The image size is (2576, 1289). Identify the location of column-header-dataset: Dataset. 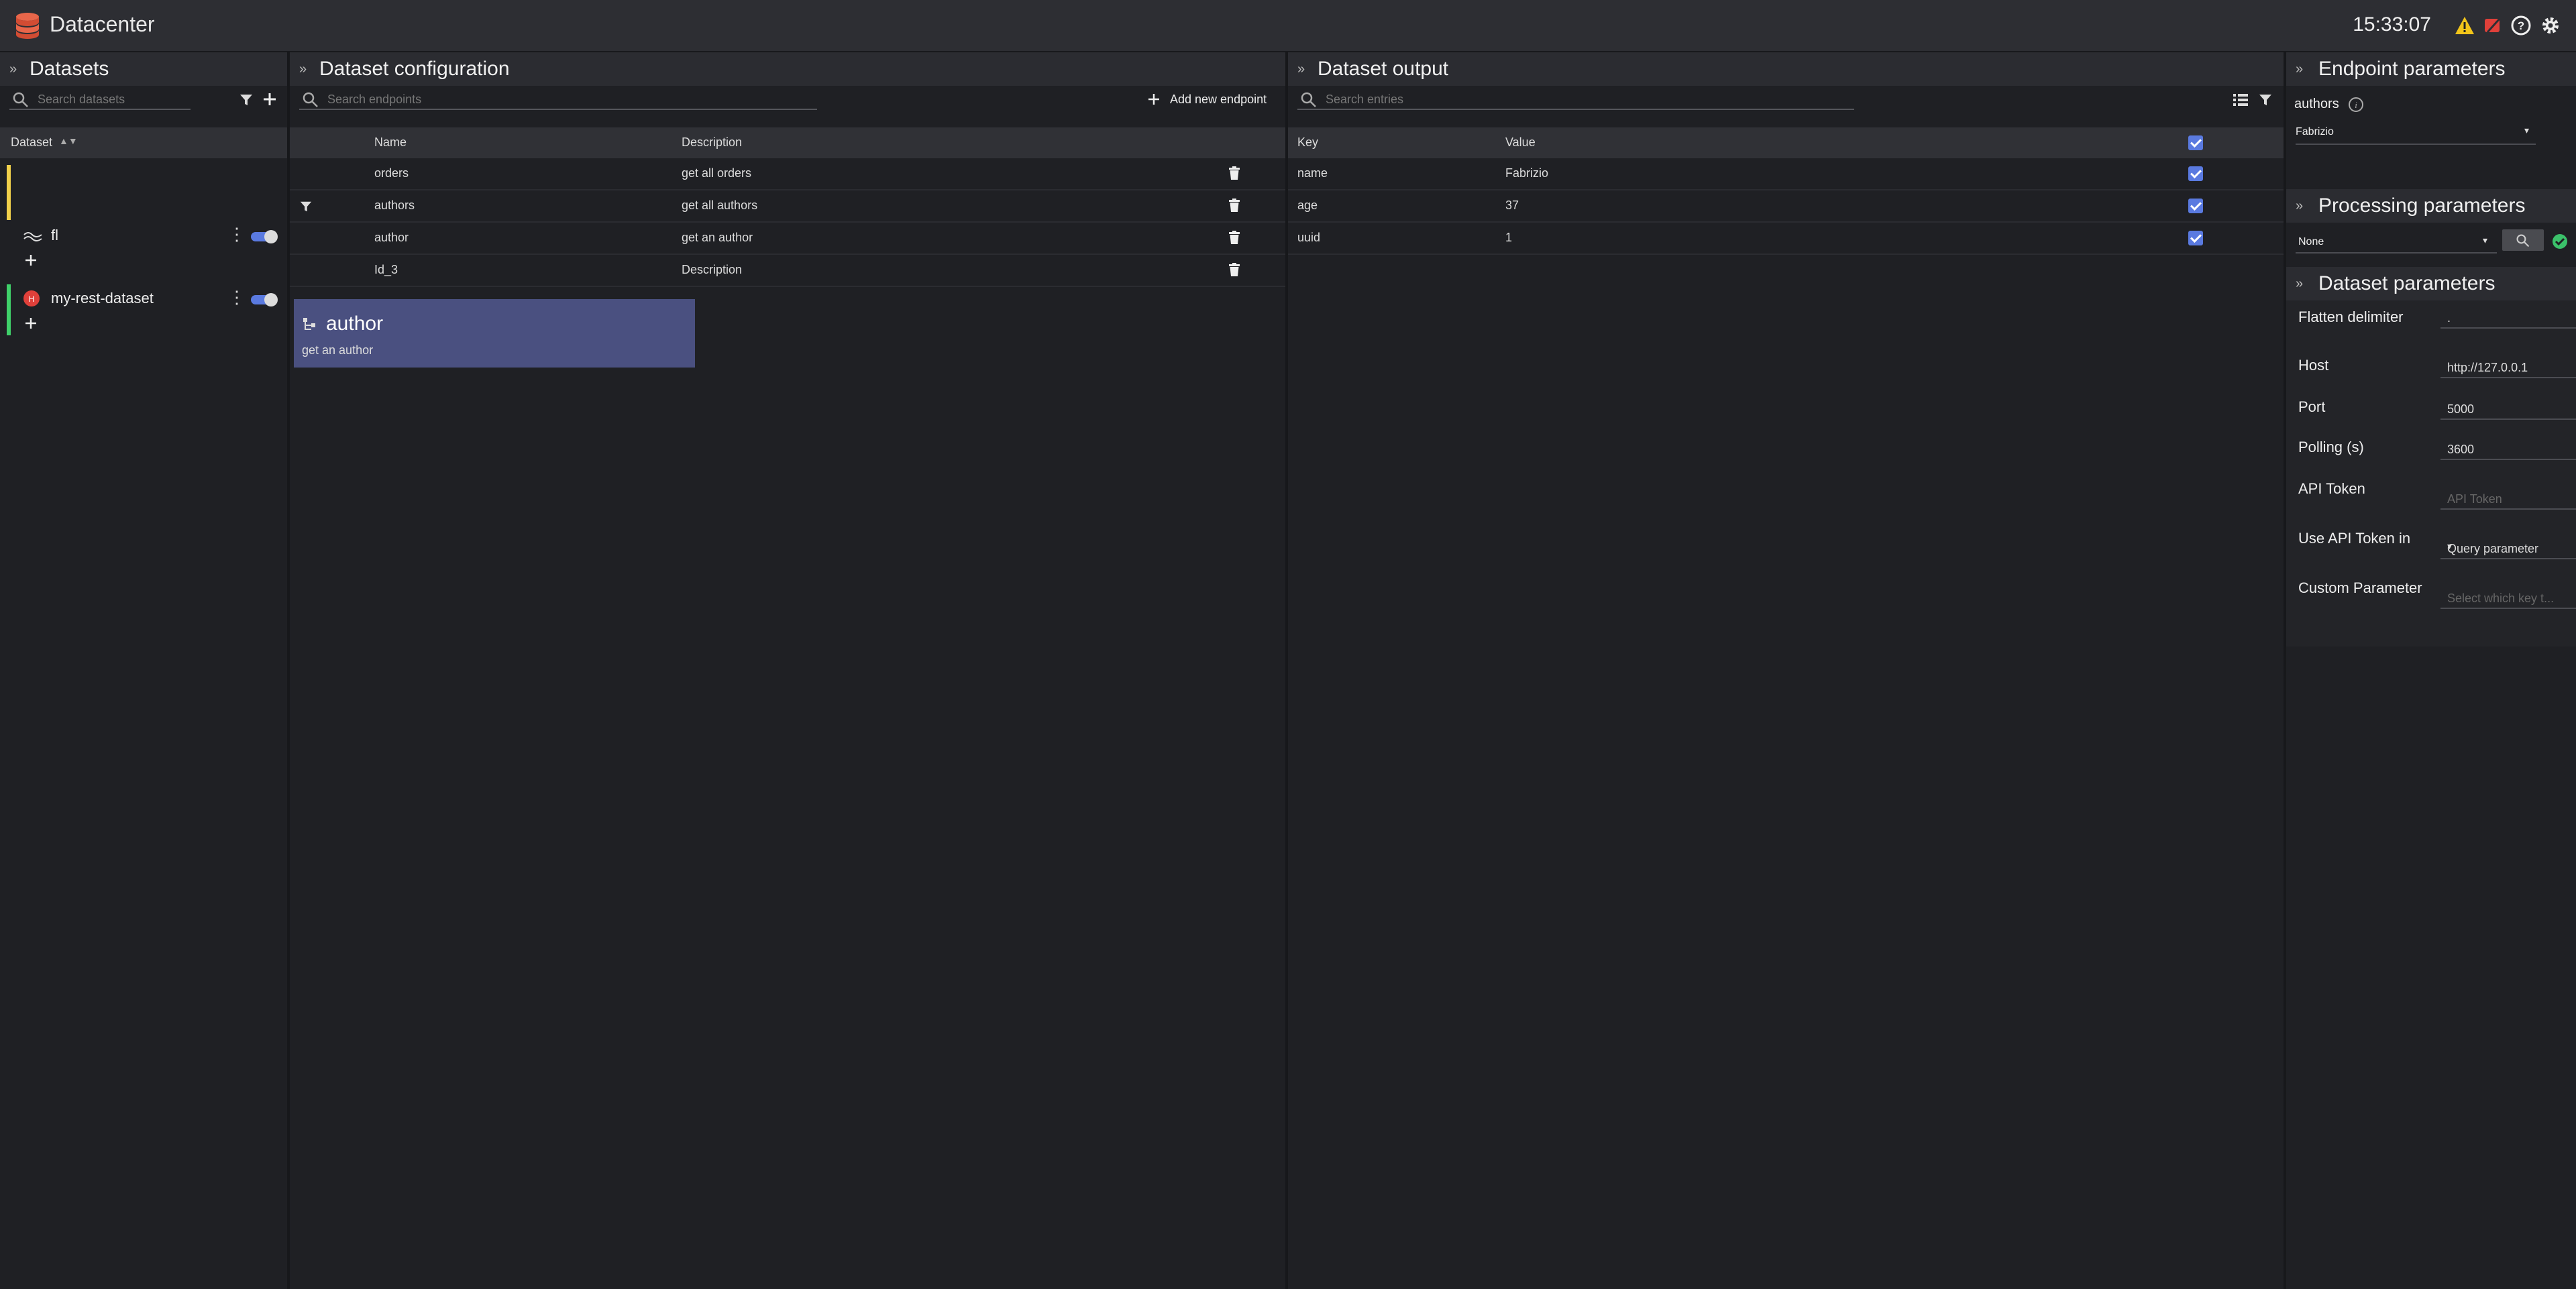
(31, 142).